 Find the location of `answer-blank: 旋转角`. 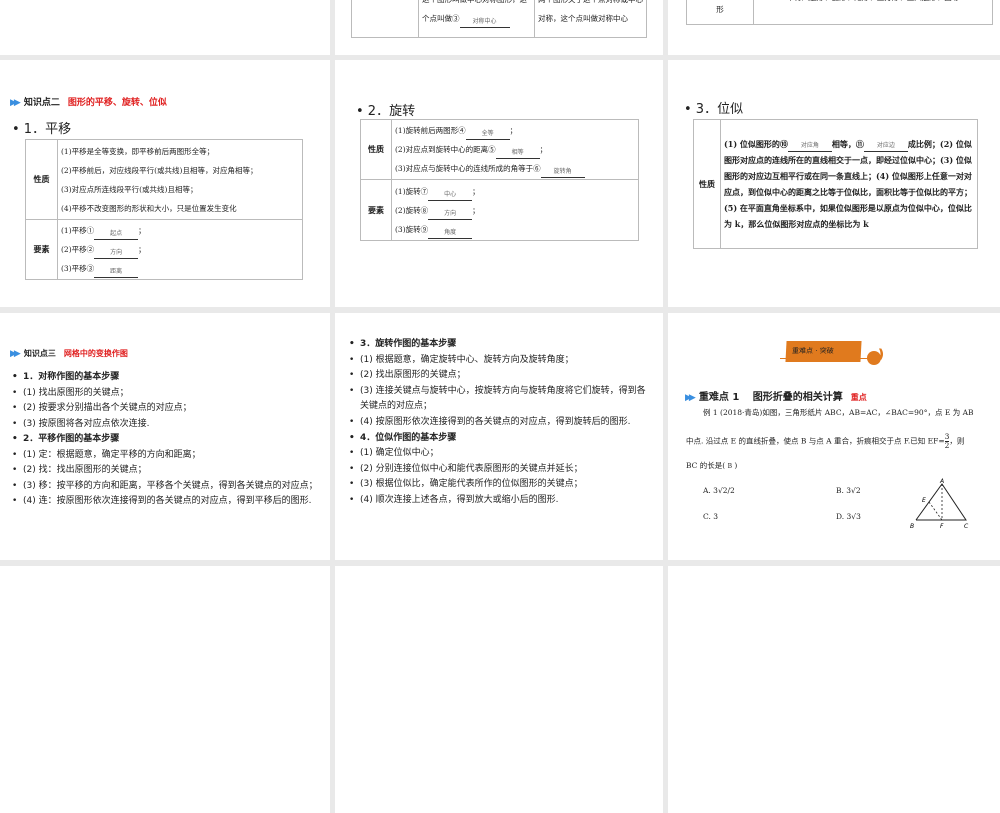

answer-blank: 旋转角 is located at coordinates (562, 172).